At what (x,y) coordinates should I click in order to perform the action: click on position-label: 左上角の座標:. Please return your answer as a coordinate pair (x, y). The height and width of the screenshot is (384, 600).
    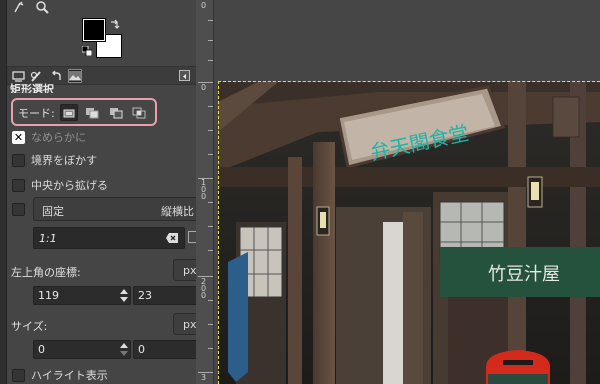
    Looking at the image, I should click on (46, 272).